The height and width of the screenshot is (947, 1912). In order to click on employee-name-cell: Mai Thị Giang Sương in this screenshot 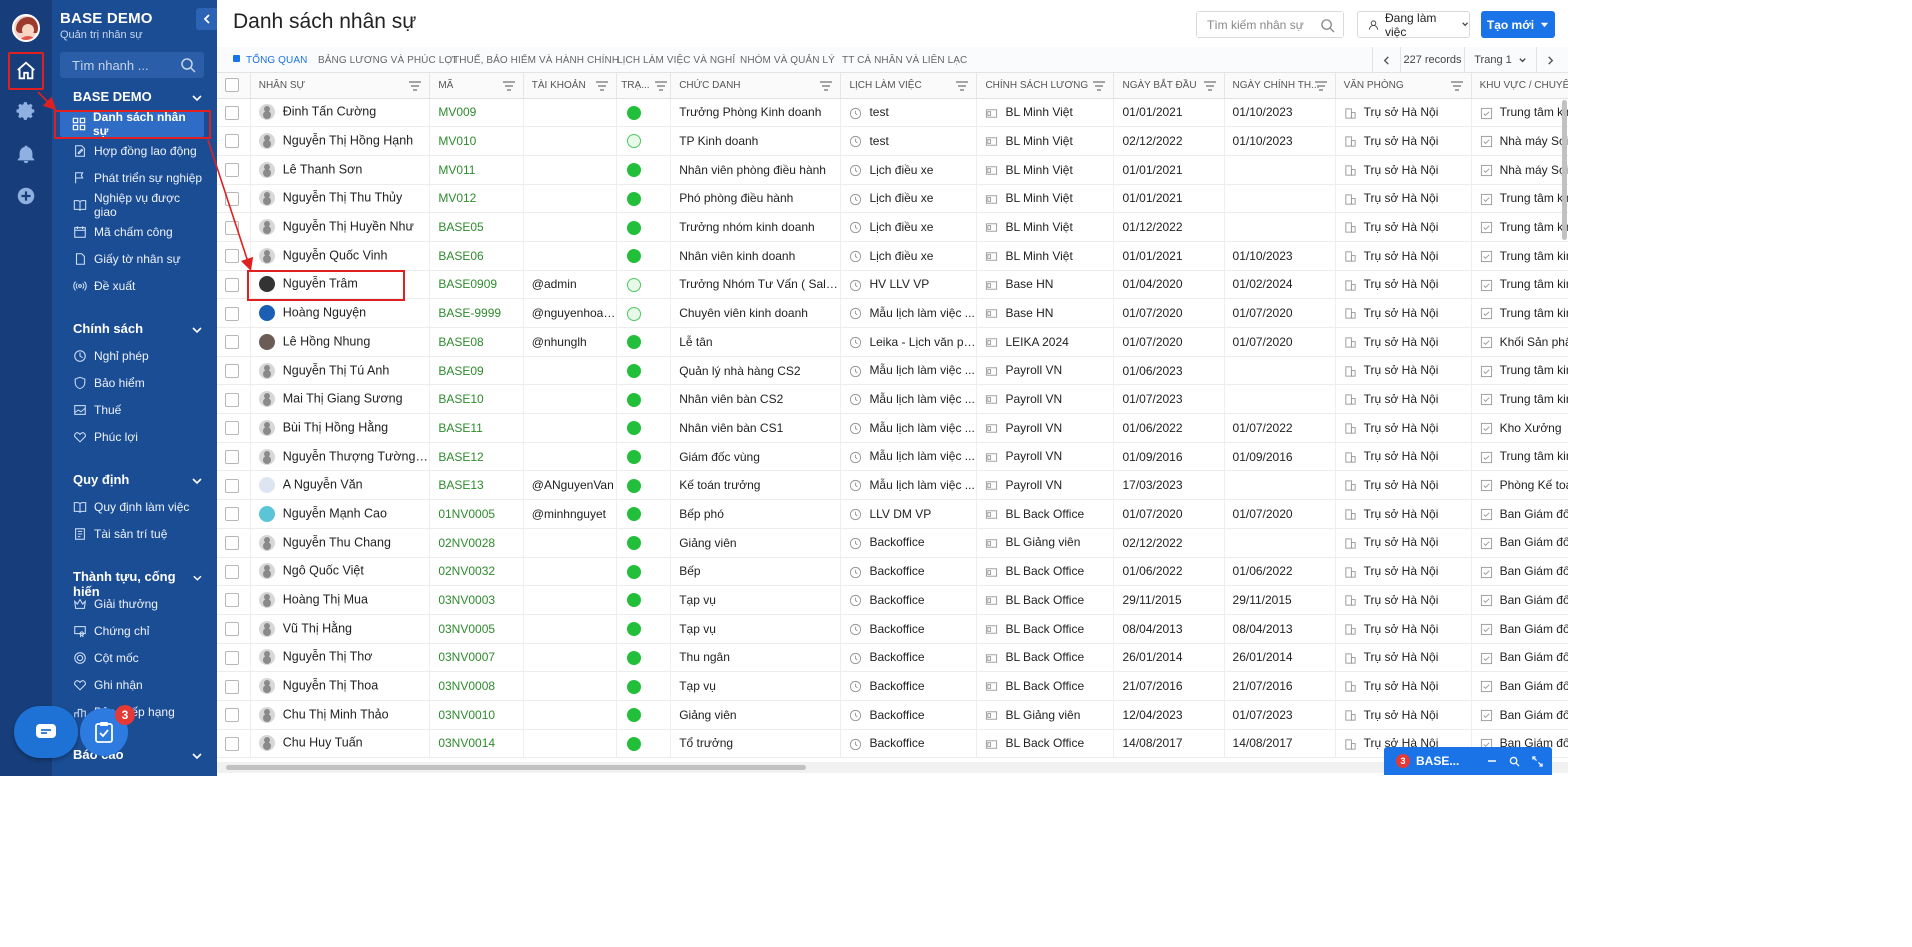, I will do `click(340, 399)`.